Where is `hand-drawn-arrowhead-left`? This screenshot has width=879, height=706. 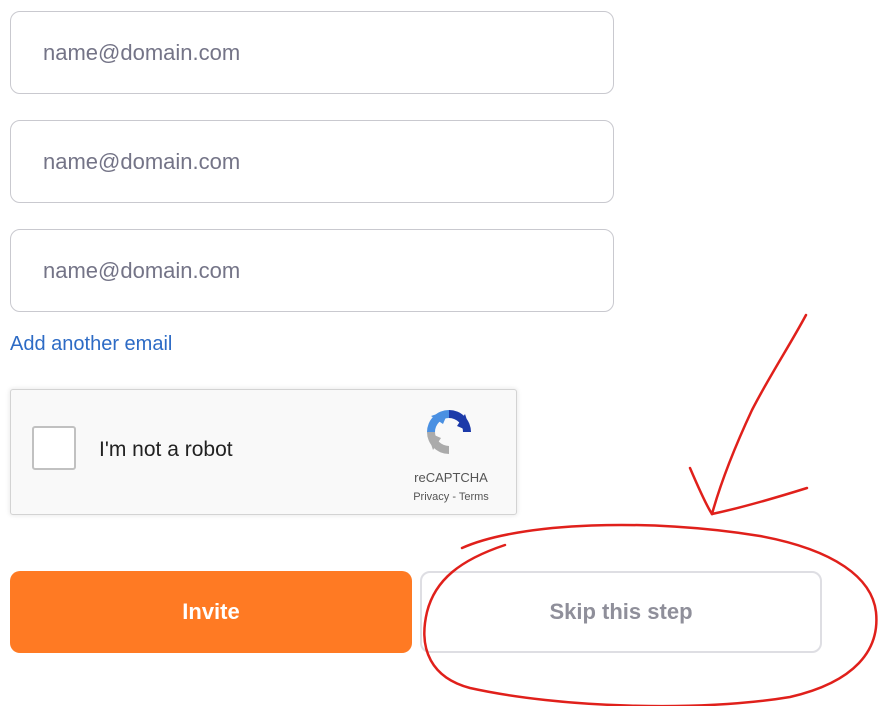
hand-drawn-arrowhead-left is located at coordinates (701, 491).